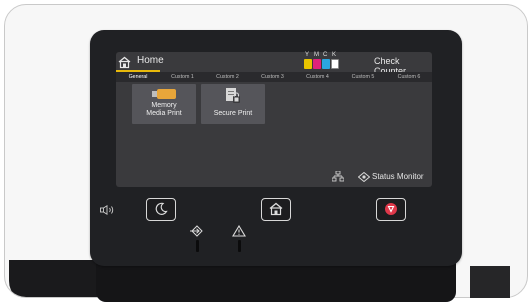 The width and height of the screenshot is (532, 302). What do you see at coordinates (274, 64) in the screenshot?
I see `top-bar: Home Y M C K Check Counter` at bounding box center [274, 64].